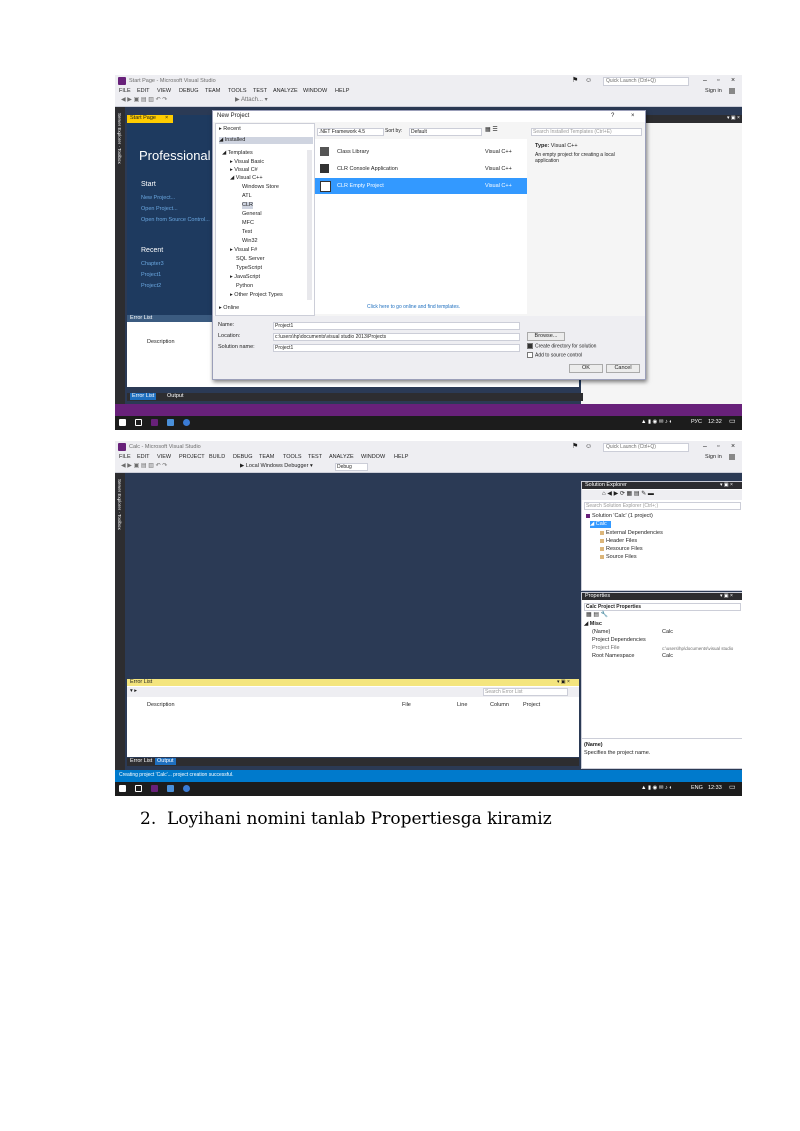 Image resolution: width=800 pixels, height=1131 pixels. Describe the element at coordinates (732, 787) in the screenshot. I see `notifications-icon: ▭` at that location.